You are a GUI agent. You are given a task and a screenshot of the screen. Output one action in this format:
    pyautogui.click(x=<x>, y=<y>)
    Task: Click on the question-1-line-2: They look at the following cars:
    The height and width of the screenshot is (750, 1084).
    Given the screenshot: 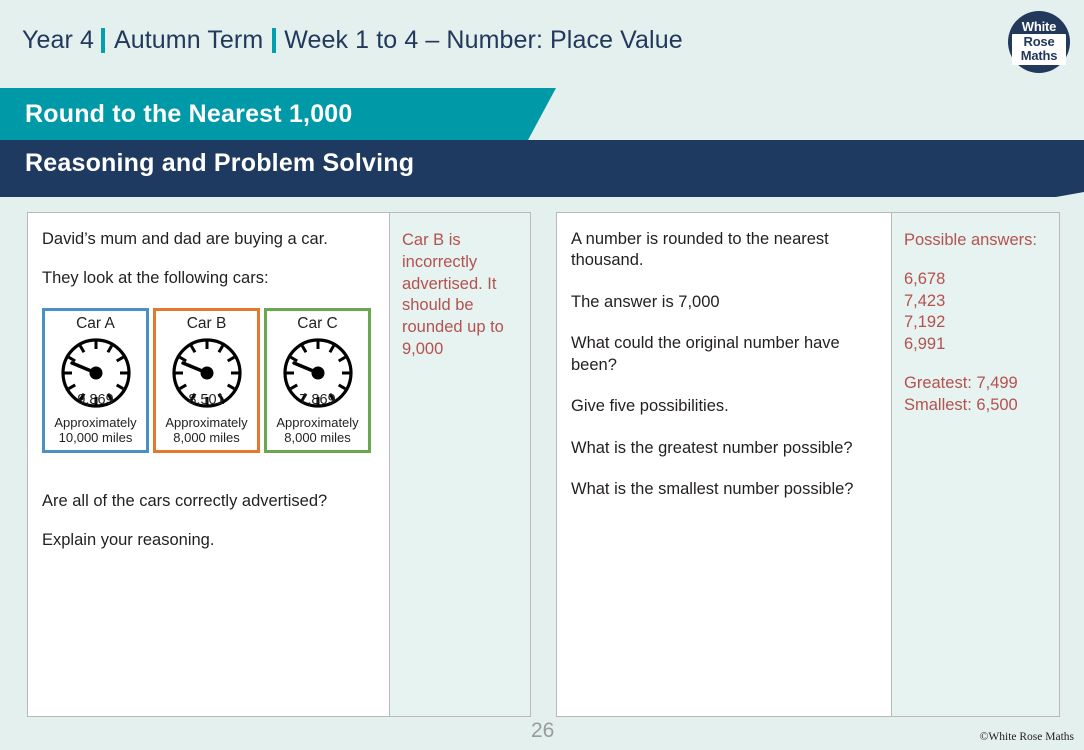 What is the action you would take?
    pyautogui.click(x=155, y=278)
    